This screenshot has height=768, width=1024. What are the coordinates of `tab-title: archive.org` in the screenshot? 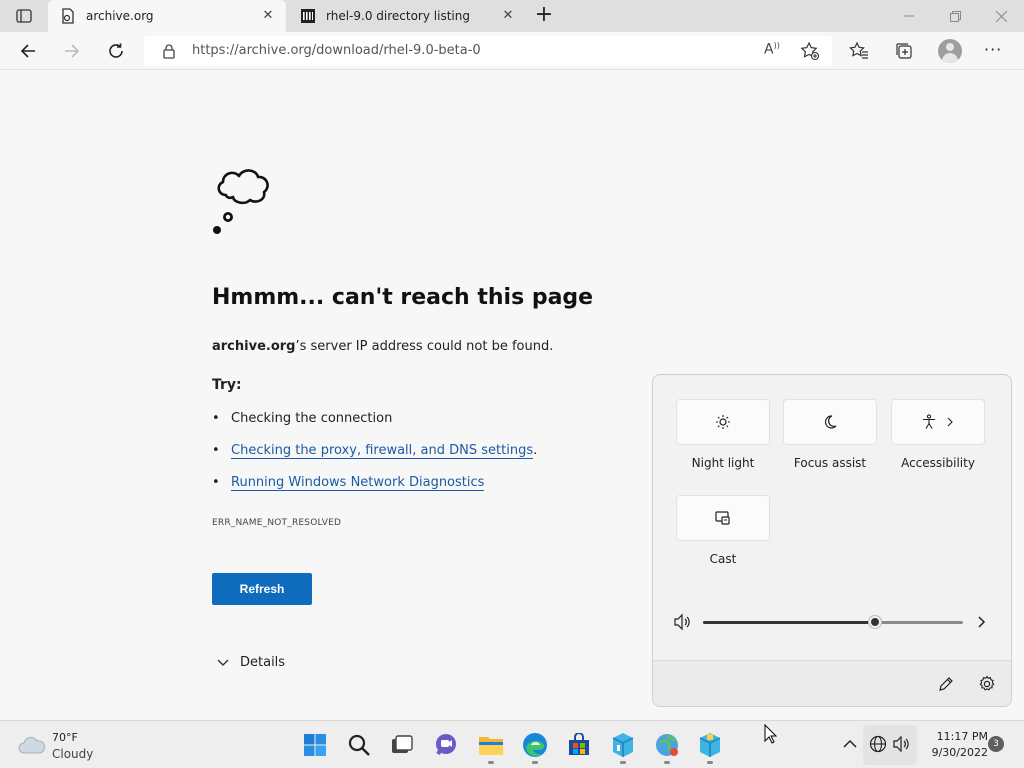 It's located at (120, 16).